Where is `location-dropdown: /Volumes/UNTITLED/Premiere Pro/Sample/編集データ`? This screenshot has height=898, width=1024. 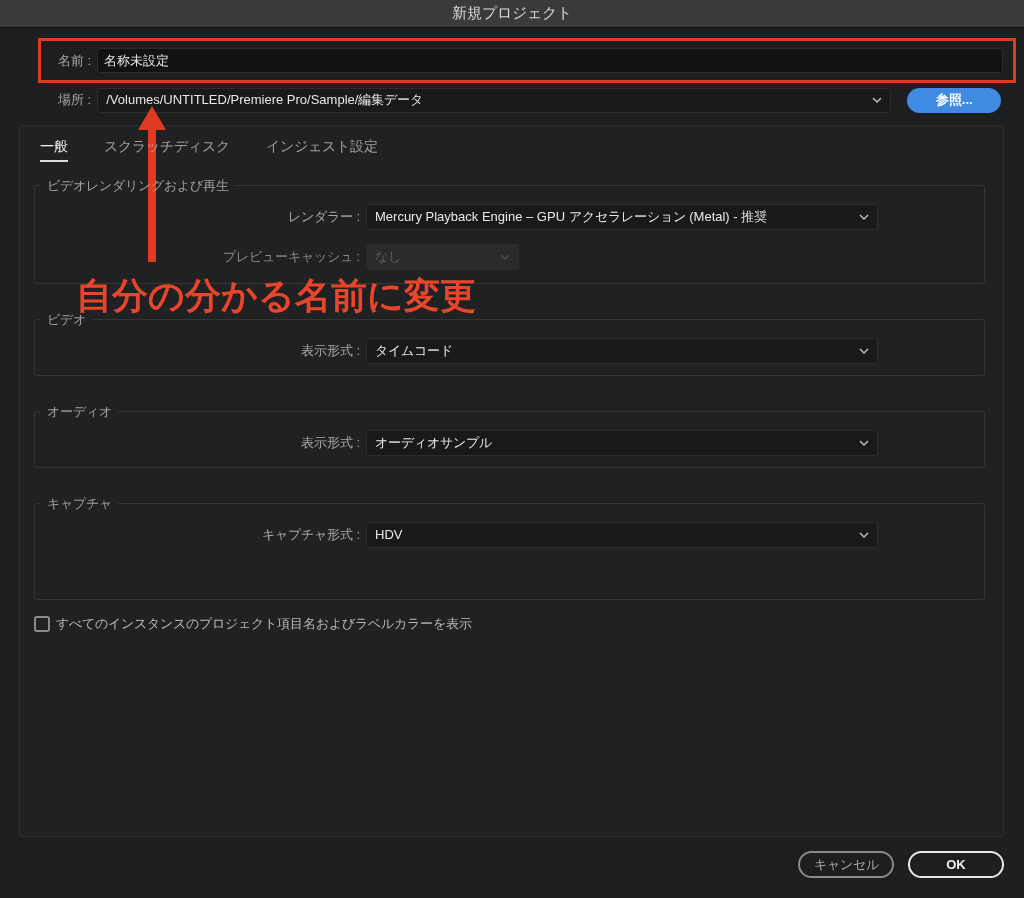
location-dropdown: /Volumes/UNTITLED/Premiere Pro/Sample/編集データ is located at coordinates (494, 100).